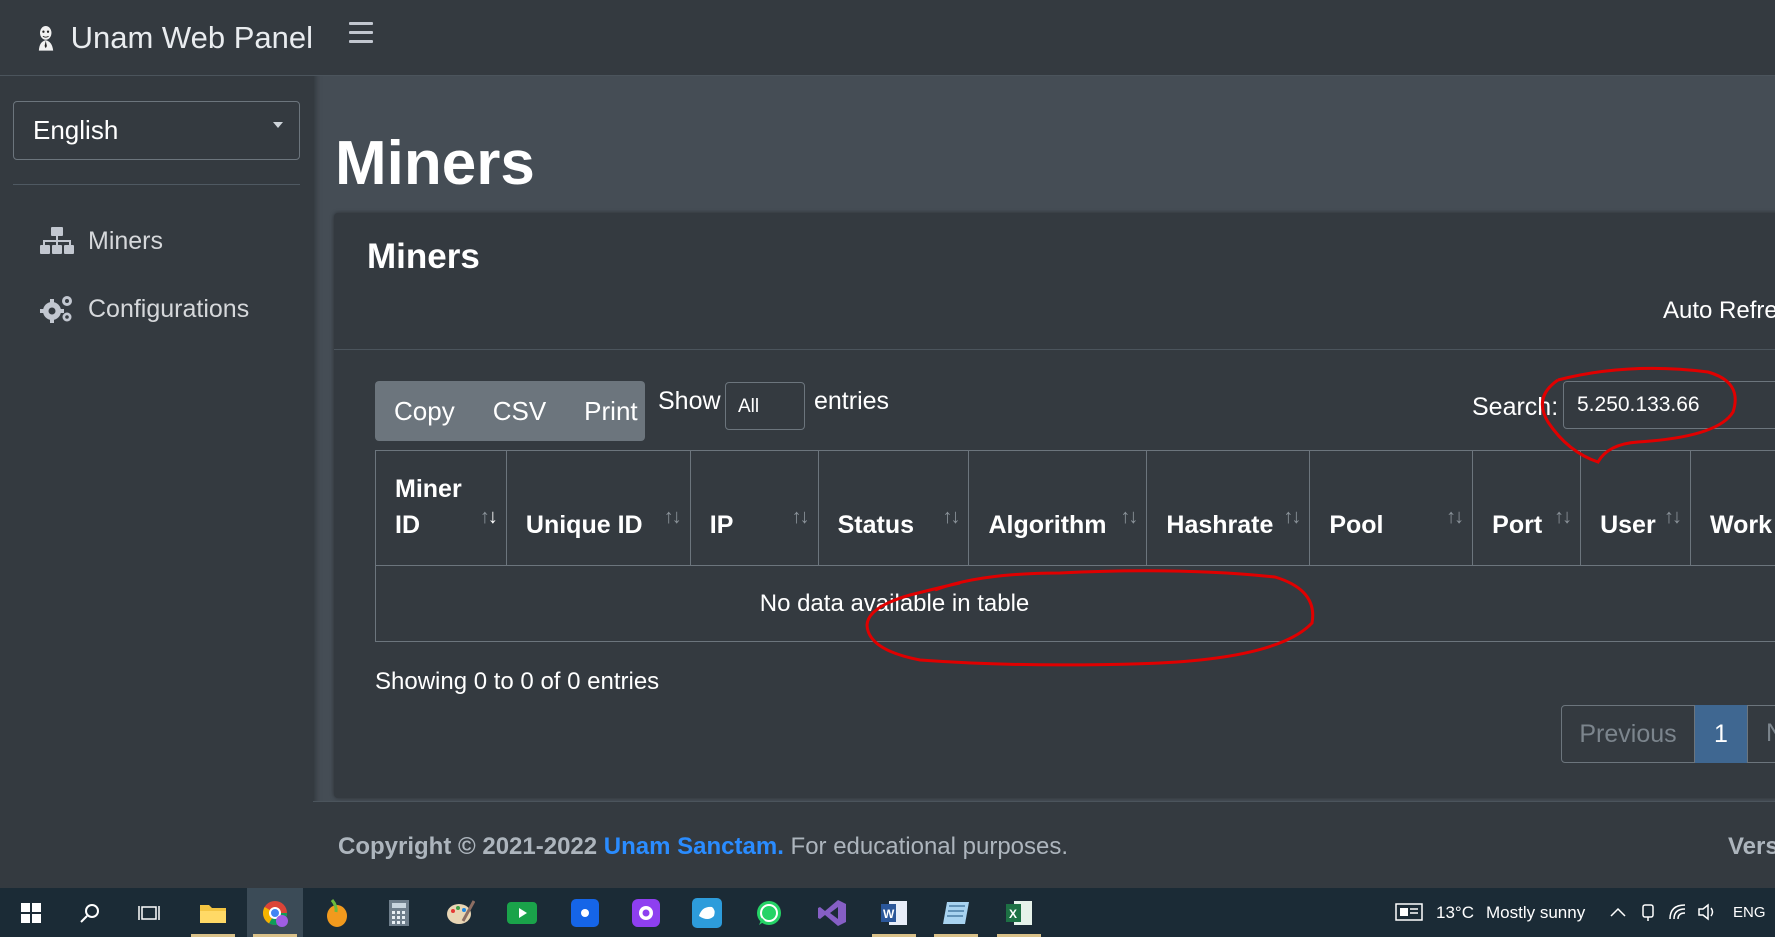  What do you see at coordinates (754, 508) in the screenshot?
I see `column-header-ip: IP ↑↓` at bounding box center [754, 508].